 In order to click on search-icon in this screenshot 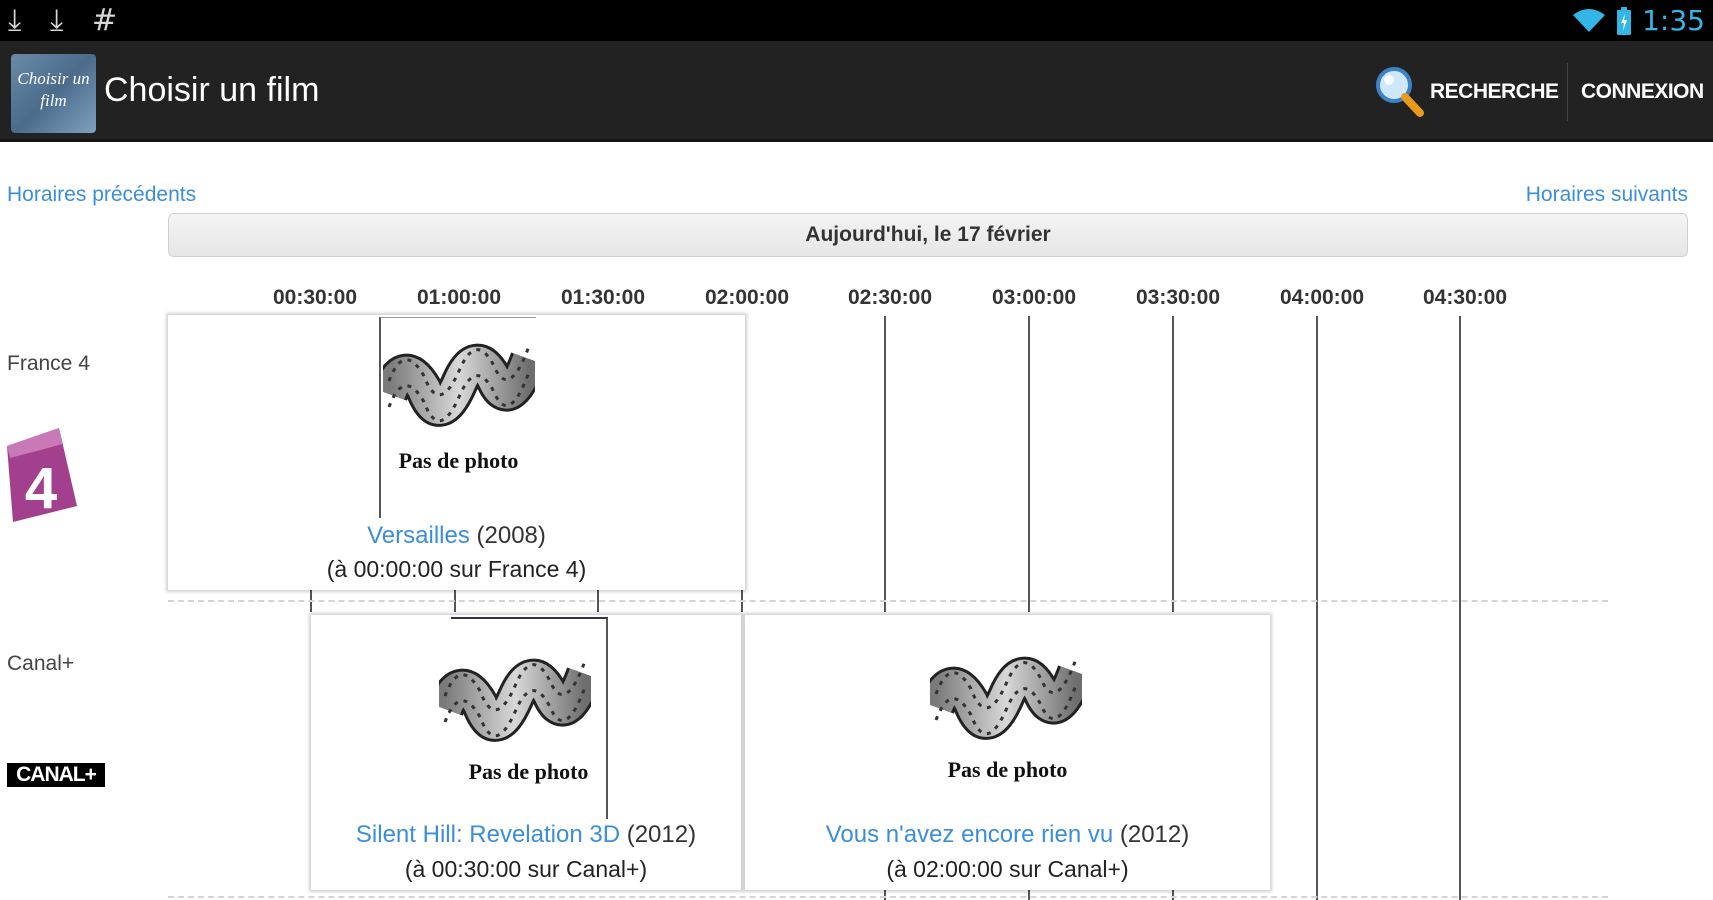, I will do `click(1400, 91)`.